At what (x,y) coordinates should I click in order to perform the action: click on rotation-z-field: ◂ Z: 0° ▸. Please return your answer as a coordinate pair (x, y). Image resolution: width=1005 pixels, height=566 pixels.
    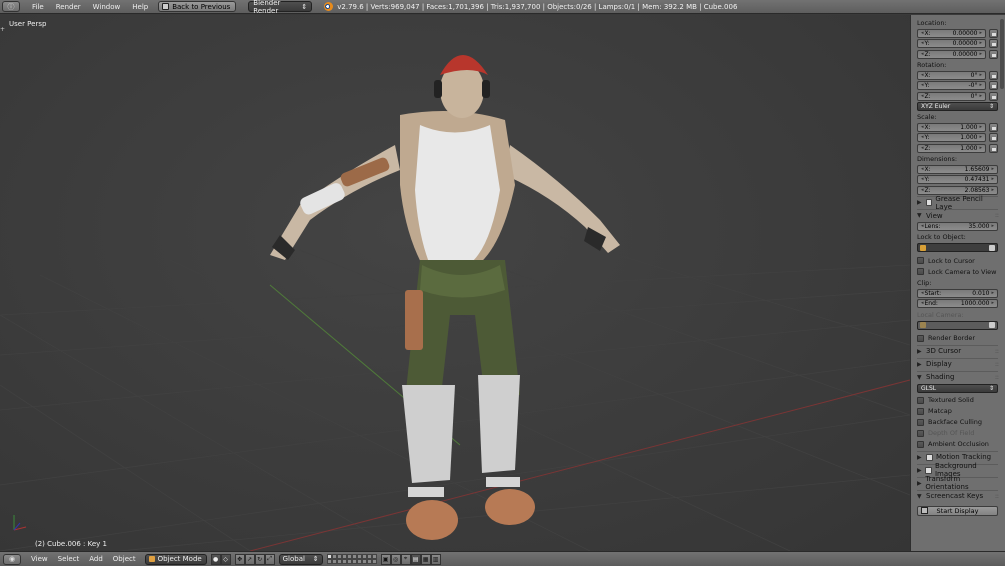
    Looking at the image, I should click on (951, 96).